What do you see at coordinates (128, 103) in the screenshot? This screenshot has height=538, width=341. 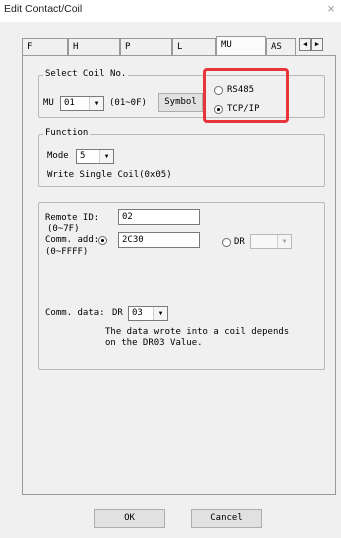 I see `coil-range-label: (01~0F)` at bounding box center [128, 103].